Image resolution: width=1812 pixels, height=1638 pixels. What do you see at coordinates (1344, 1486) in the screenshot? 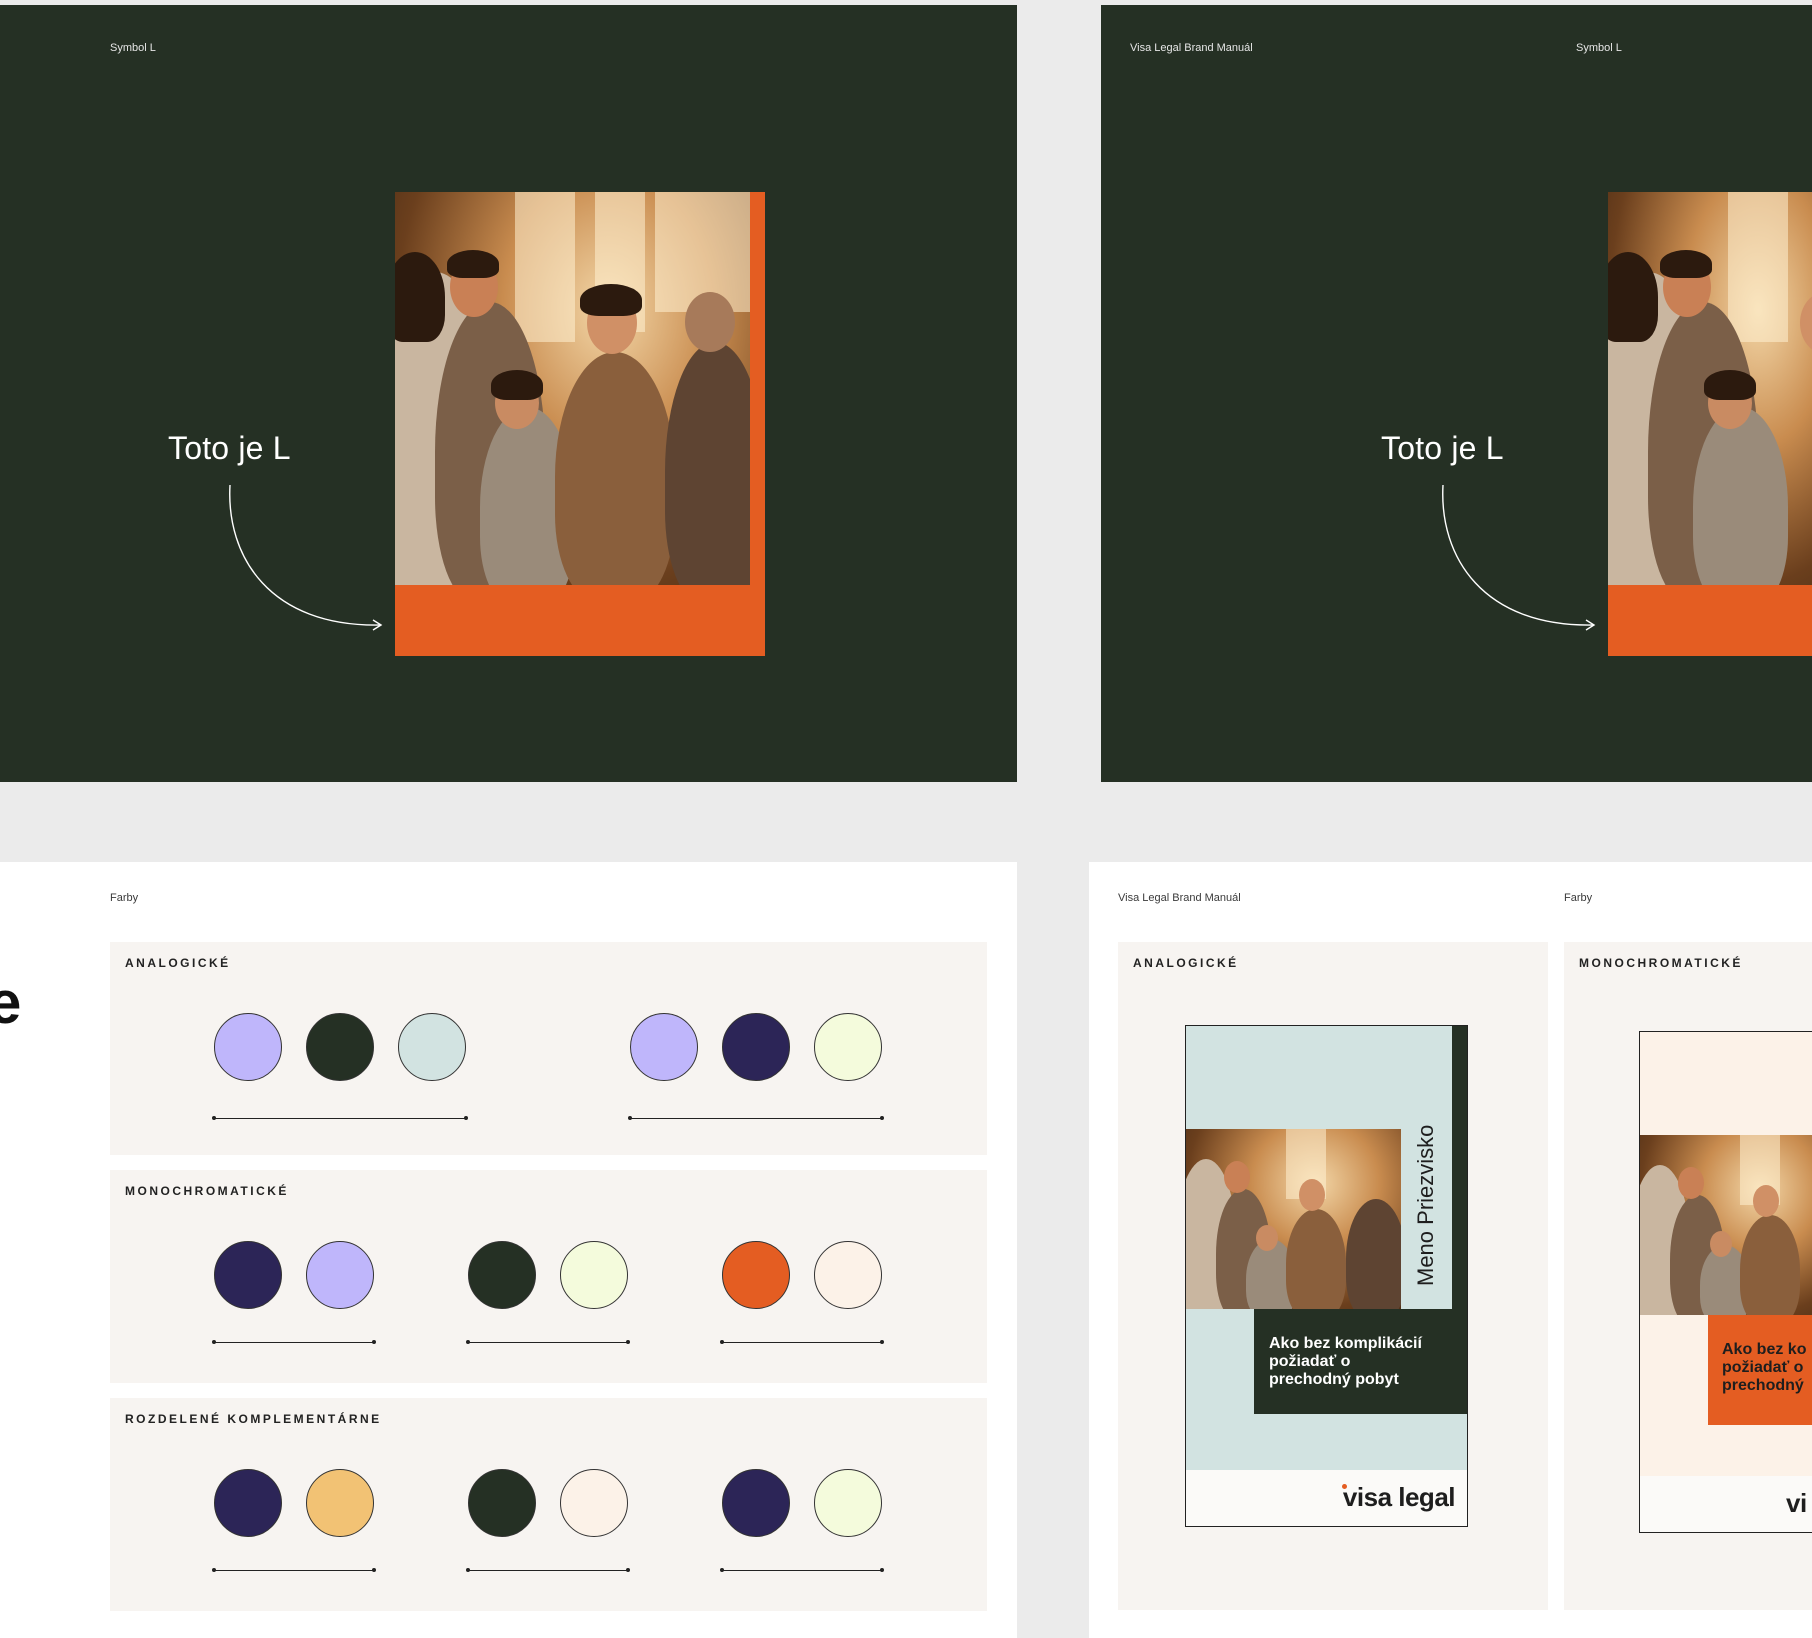
I see `logo-accent-dot` at bounding box center [1344, 1486].